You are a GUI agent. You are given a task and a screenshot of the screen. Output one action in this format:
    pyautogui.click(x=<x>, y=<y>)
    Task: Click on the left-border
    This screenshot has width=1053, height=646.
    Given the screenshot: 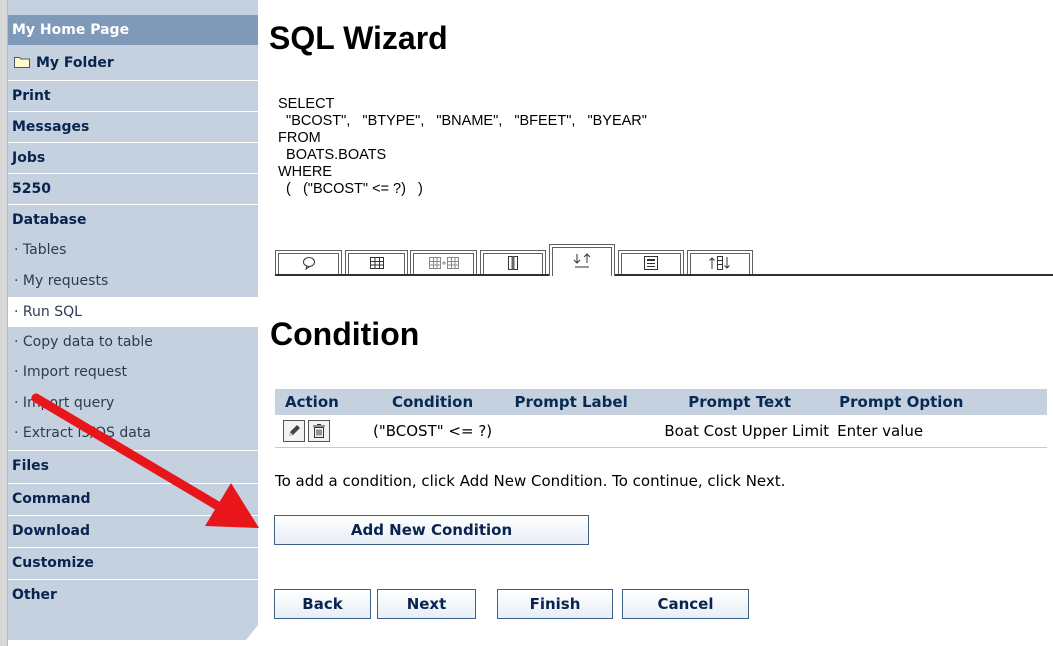 What is the action you would take?
    pyautogui.click(x=4, y=323)
    